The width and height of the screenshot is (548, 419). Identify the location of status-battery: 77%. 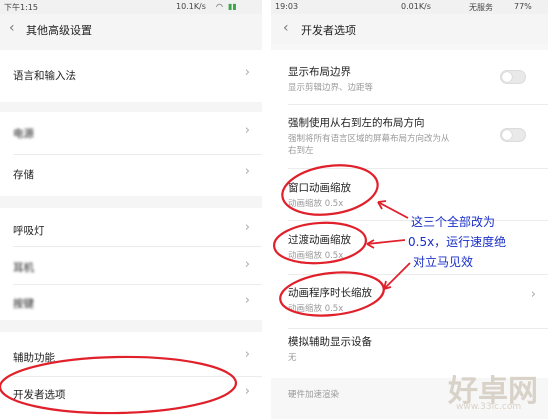
(523, 6).